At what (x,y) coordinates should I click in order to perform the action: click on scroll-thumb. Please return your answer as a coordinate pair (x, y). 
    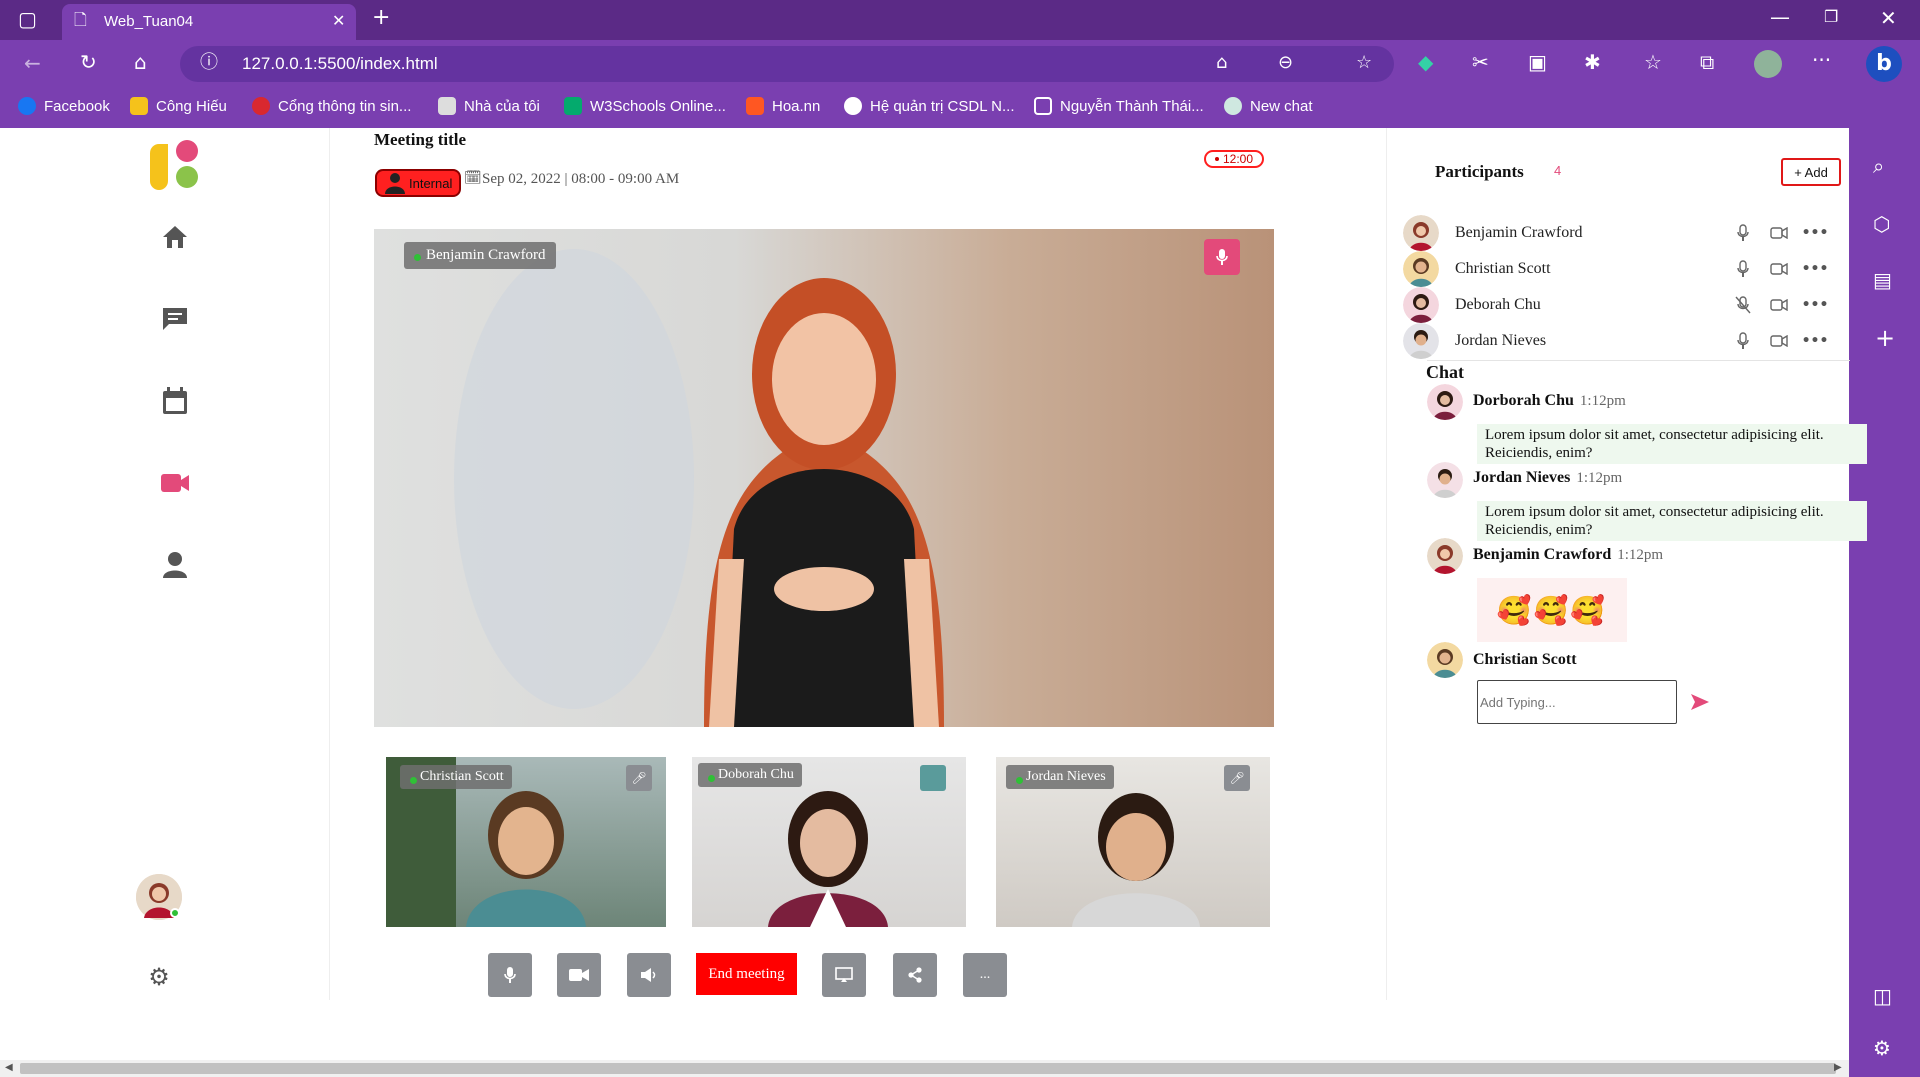
    Looking at the image, I should click on (928, 1068).